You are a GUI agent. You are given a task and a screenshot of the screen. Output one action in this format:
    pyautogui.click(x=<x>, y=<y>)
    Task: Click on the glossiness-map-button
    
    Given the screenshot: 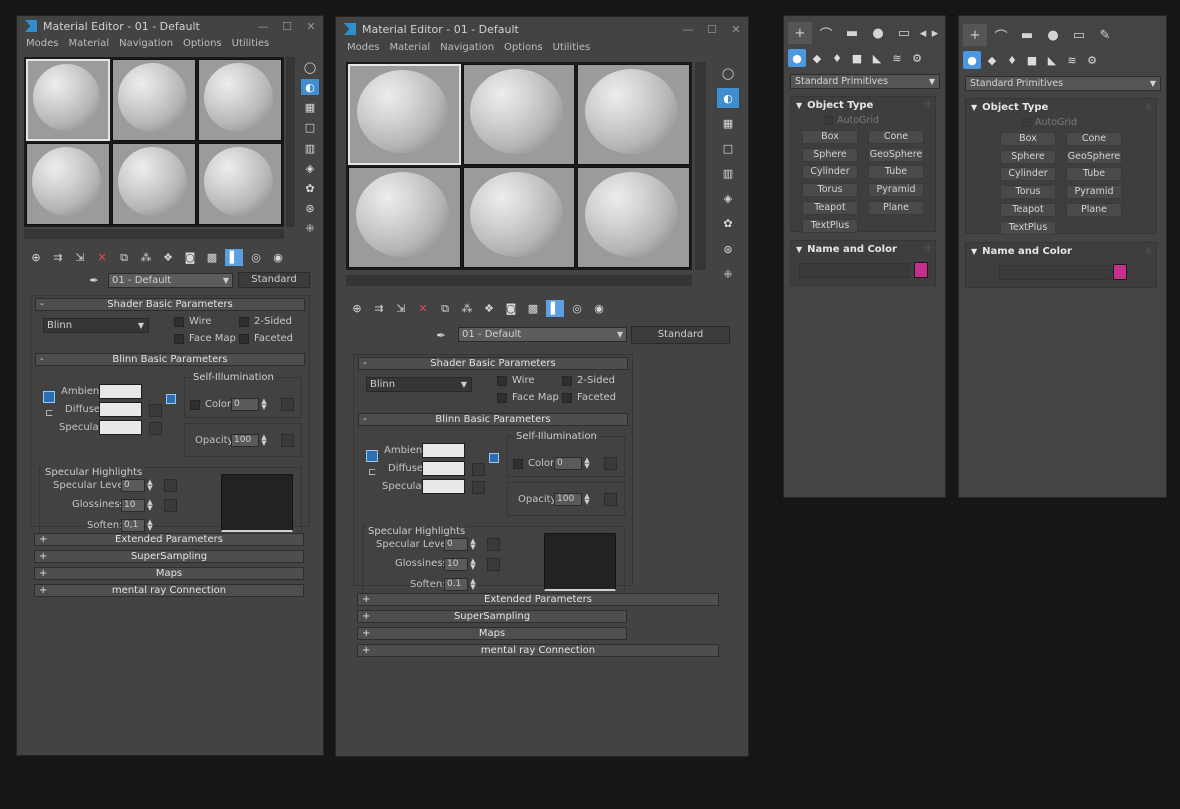 What is the action you would take?
    pyautogui.click(x=170, y=505)
    